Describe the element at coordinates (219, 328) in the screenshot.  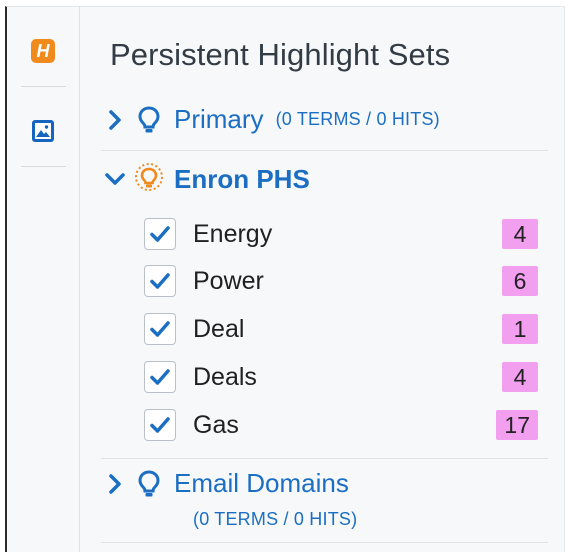
I see `term-label: Deal` at that location.